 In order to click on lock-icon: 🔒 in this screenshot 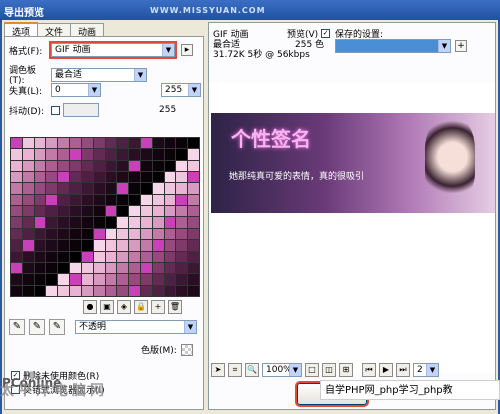, I will do `click(141, 307)`.